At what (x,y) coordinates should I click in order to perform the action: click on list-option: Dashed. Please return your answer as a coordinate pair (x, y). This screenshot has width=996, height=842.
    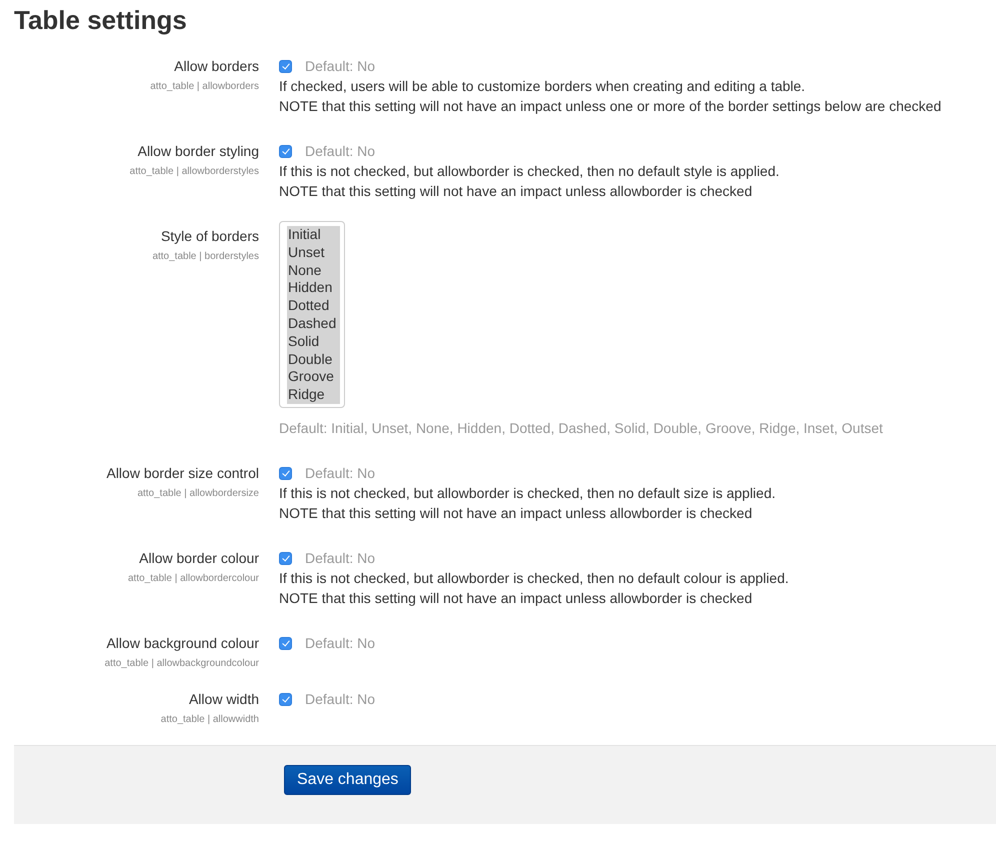
    Looking at the image, I should click on (313, 323).